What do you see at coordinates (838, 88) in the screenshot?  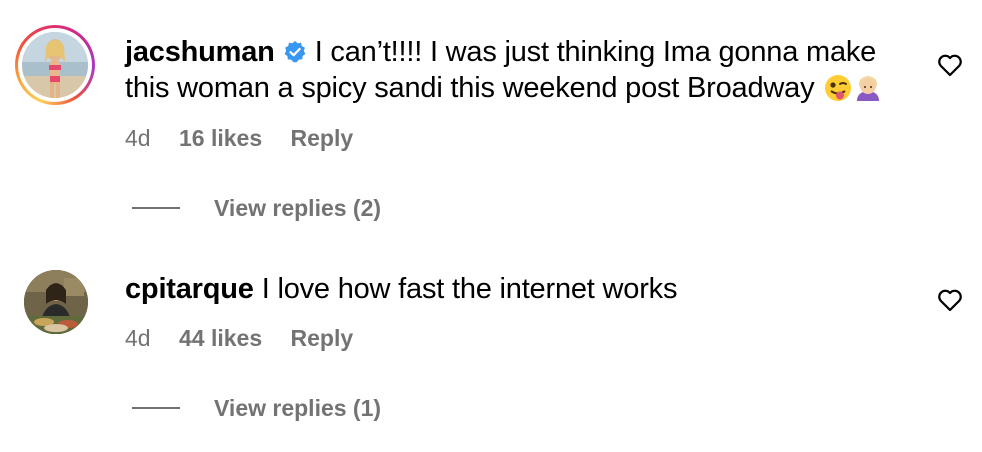 I see `winking-tongue-emoji` at bounding box center [838, 88].